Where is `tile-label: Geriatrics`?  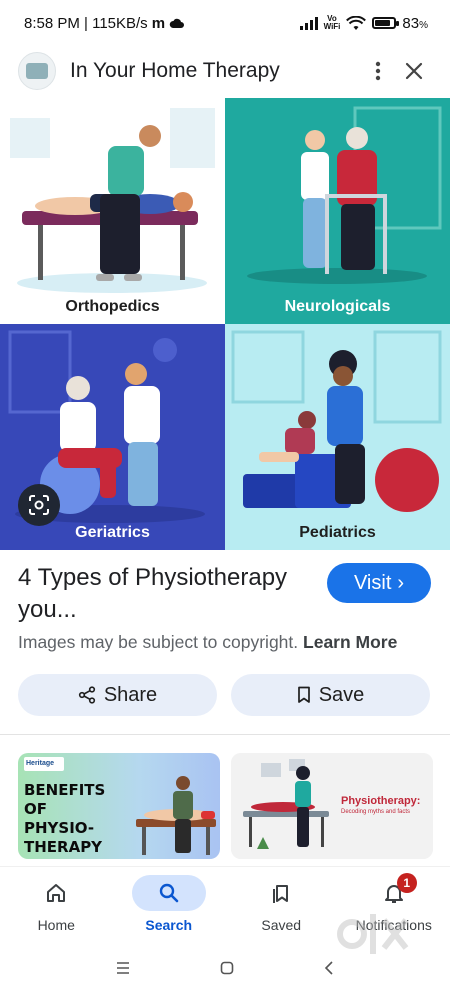
tile-label: Geriatrics is located at coordinates (112, 532).